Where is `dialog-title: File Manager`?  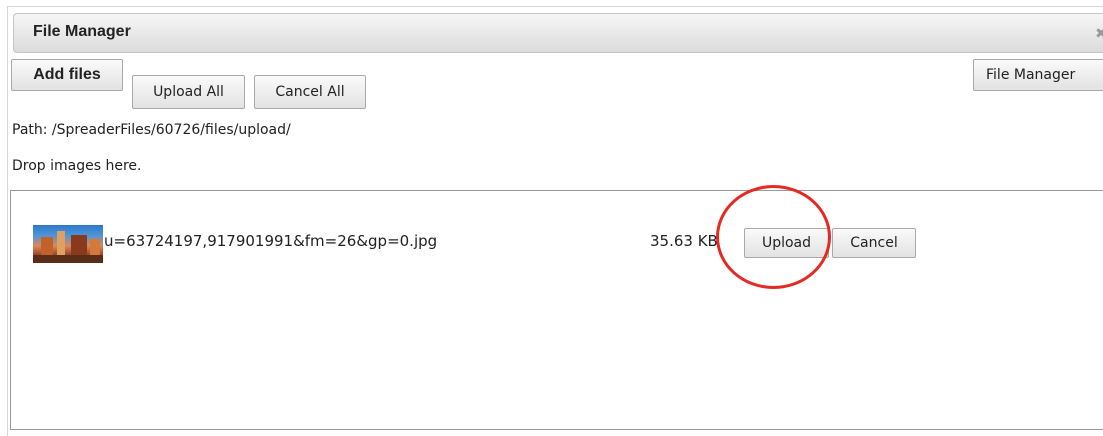 dialog-title: File Manager is located at coordinates (82, 31).